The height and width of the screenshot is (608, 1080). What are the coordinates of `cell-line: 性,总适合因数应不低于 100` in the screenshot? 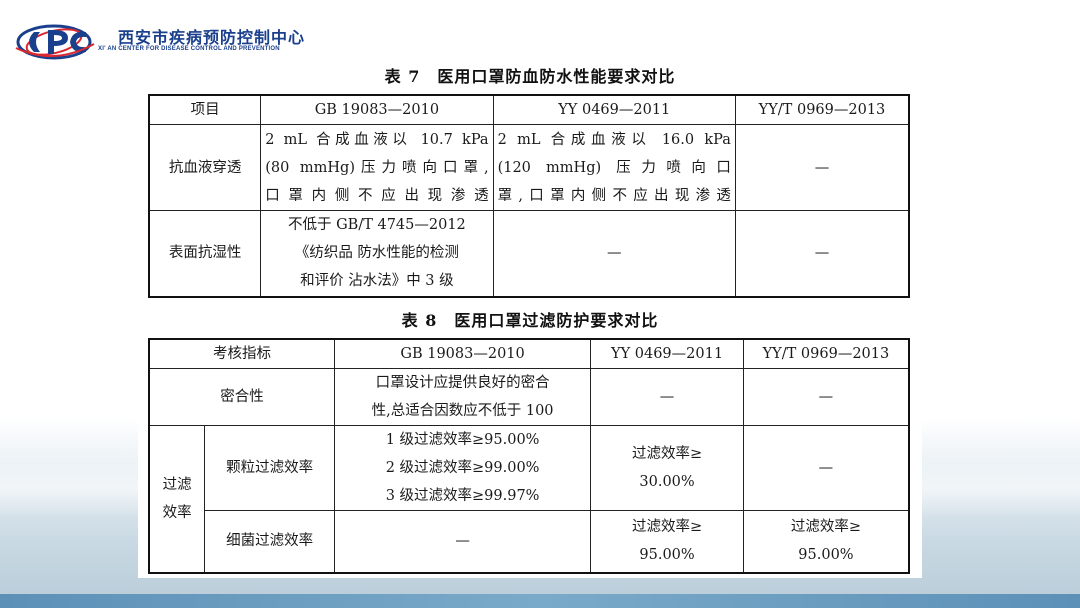 It's located at (462, 411).